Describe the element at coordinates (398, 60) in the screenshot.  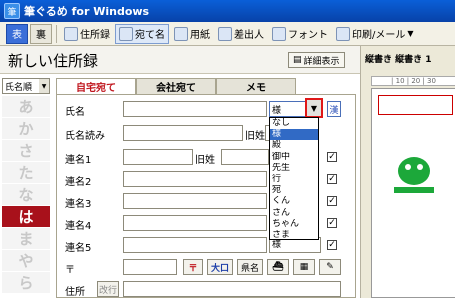
I see `preview-title: 縦書き 縦書き 1` at that location.